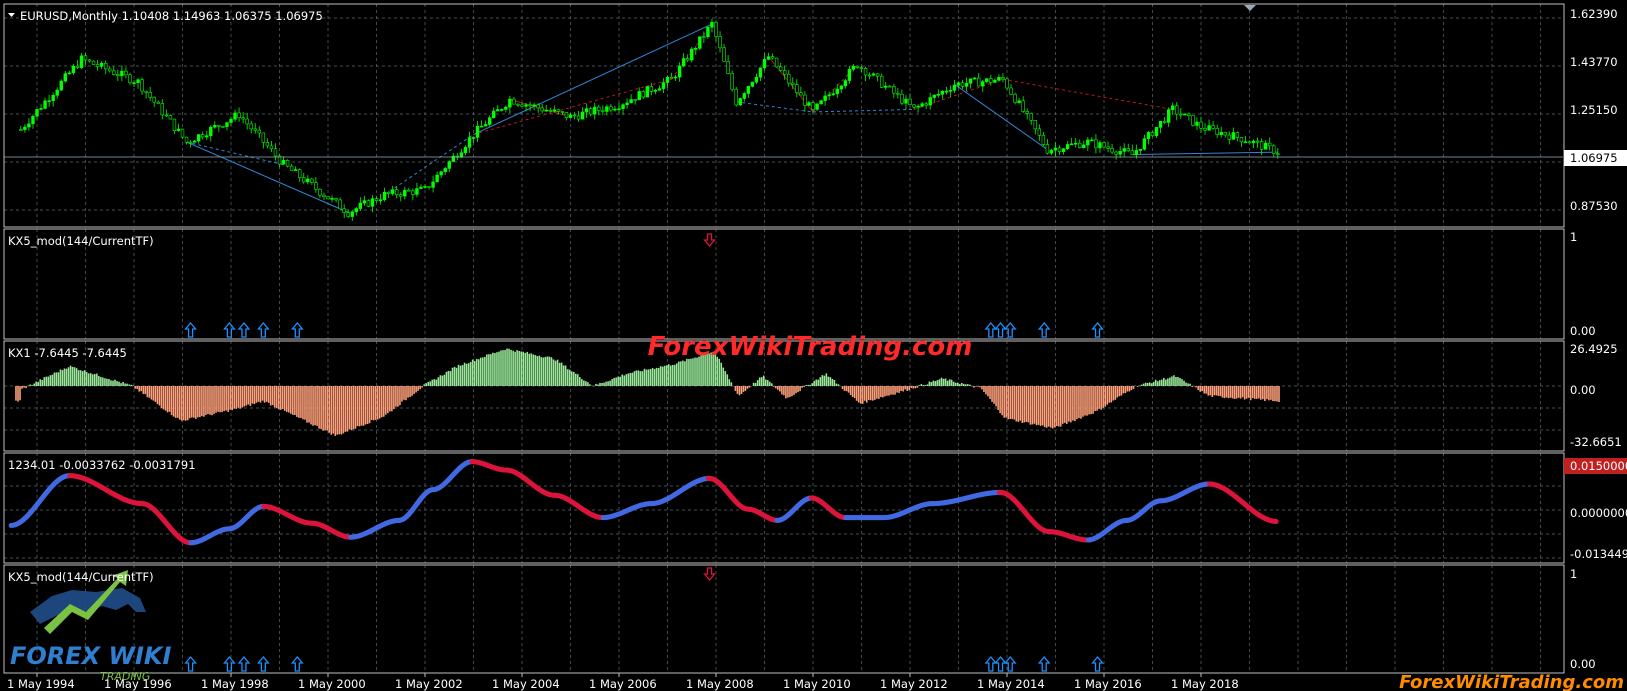 Image resolution: width=1627 pixels, height=691 pixels. Describe the element at coordinates (1205, 684) in the screenshot. I see `x-axis-label: 1 May 2018` at that location.